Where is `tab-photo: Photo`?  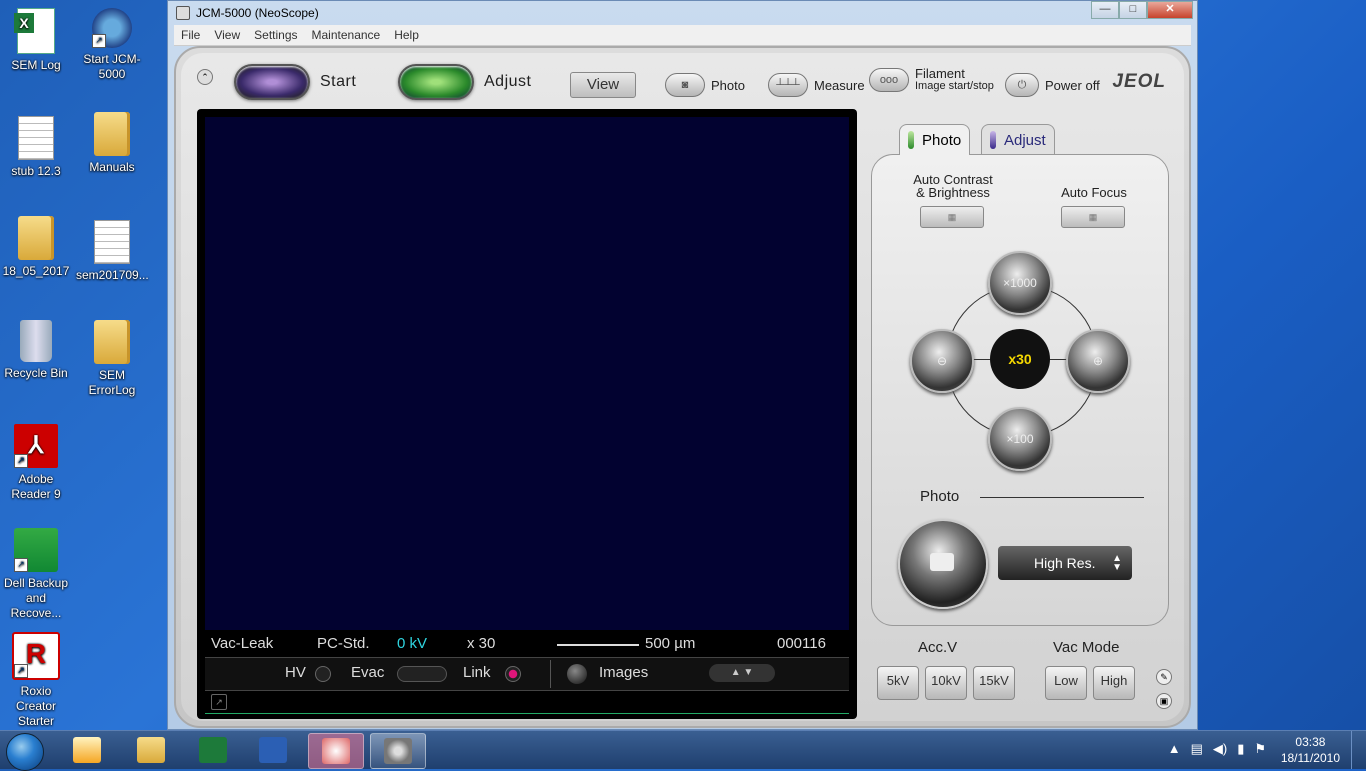 tab-photo: Photo is located at coordinates (935, 139).